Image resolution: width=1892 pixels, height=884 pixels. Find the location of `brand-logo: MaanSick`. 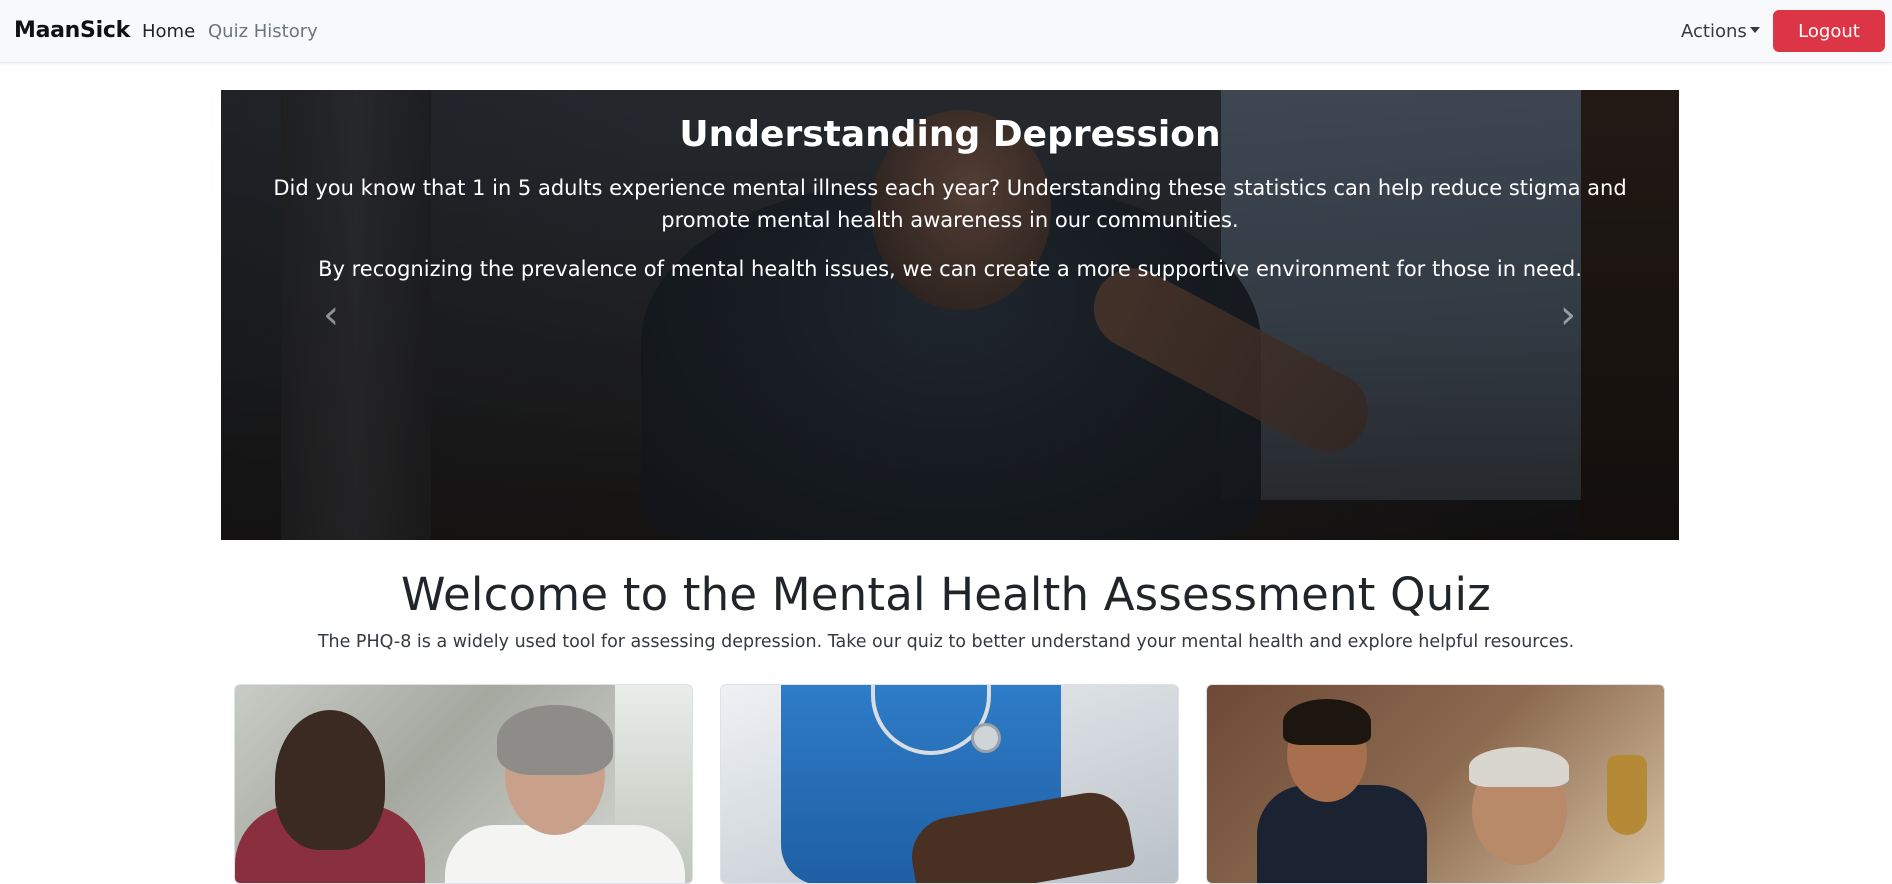

brand-logo: MaanSick is located at coordinates (72, 30).